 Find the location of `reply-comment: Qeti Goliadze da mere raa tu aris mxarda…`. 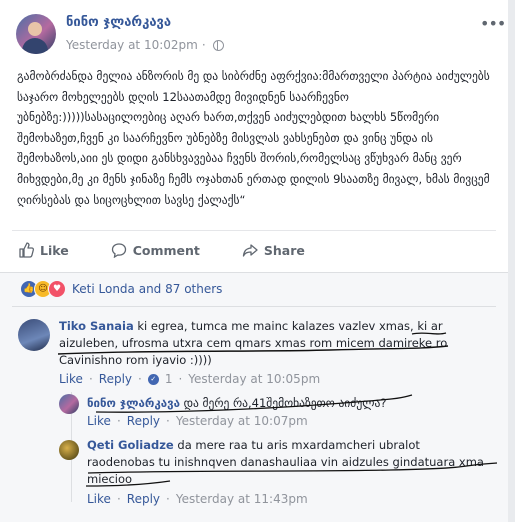

reply-comment: Qeti Goliadze da mere raa tu aris mxarda… is located at coordinates (287, 462).